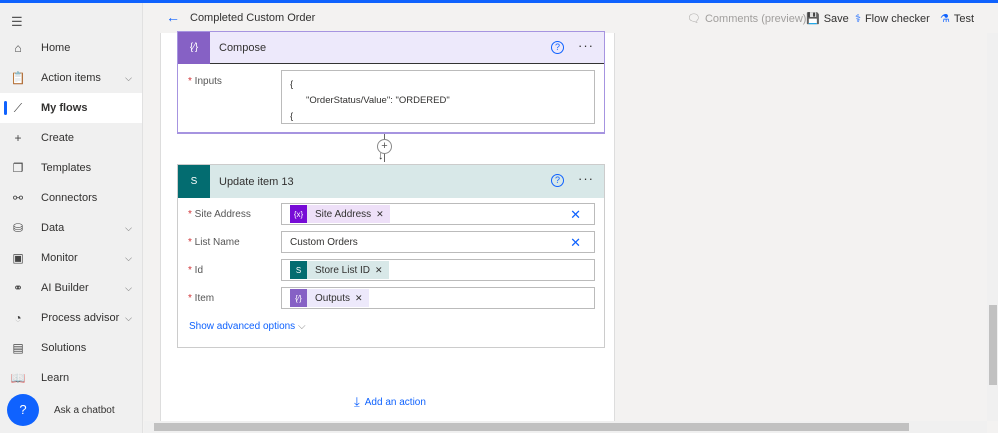 This screenshot has width=998, height=433. Describe the element at coordinates (357, 401) in the screenshot. I see `add-action-icon: ⤓` at that location.